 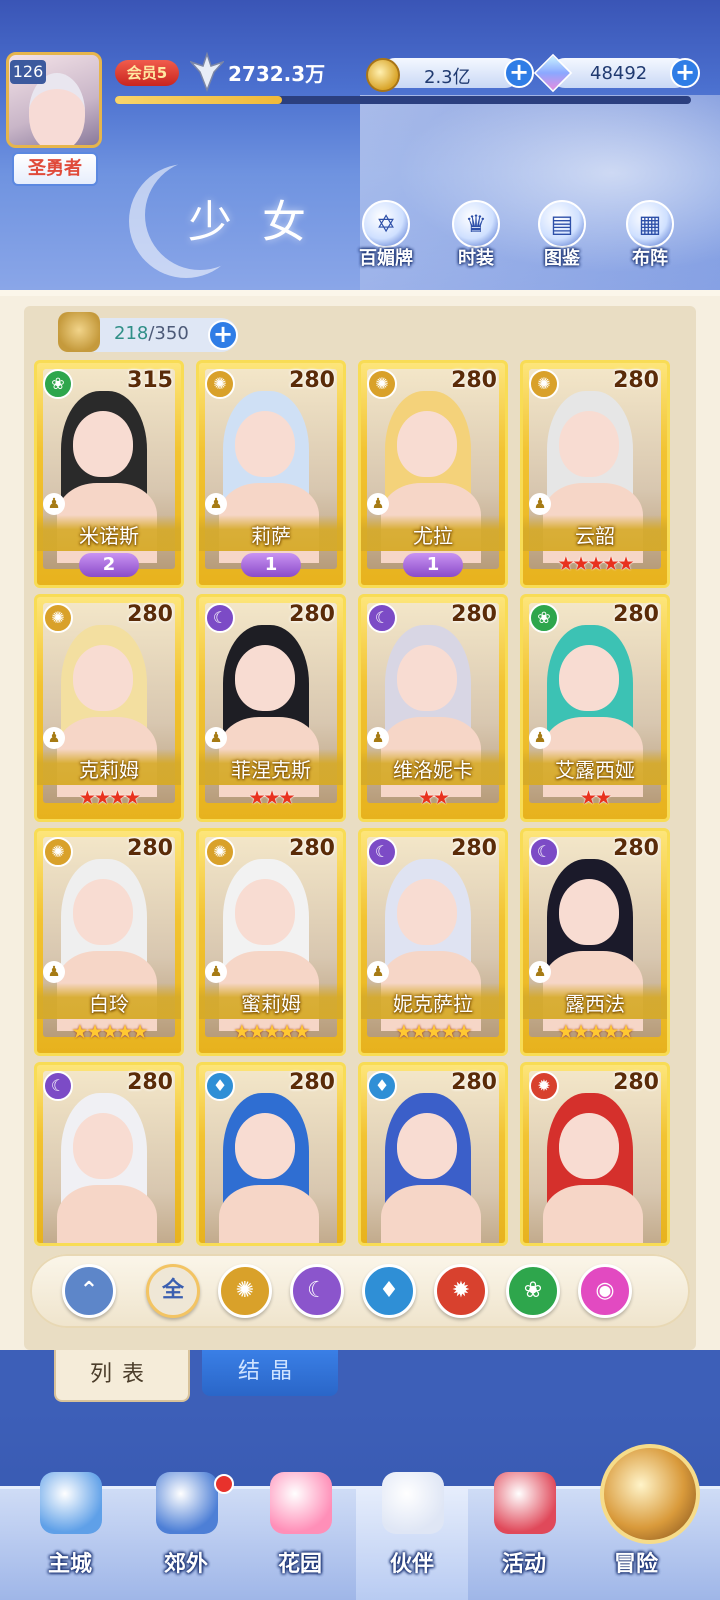 I want to click on nav-castle: 主城, so click(x=70, y=1525).